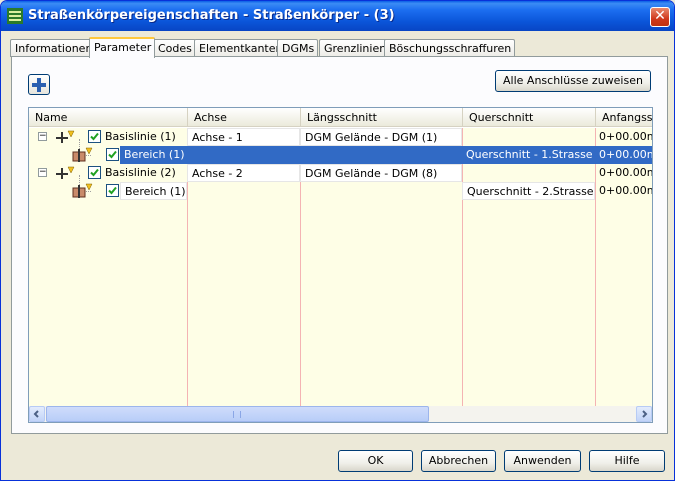 This screenshot has width=675, height=481. I want to click on column-header-anfangsstation: Anfangsst, so click(624, 117).